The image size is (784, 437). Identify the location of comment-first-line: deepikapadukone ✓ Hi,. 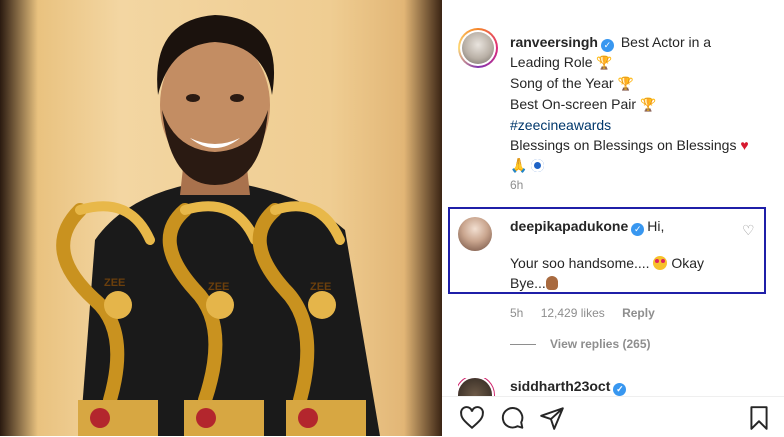
(625, 226).